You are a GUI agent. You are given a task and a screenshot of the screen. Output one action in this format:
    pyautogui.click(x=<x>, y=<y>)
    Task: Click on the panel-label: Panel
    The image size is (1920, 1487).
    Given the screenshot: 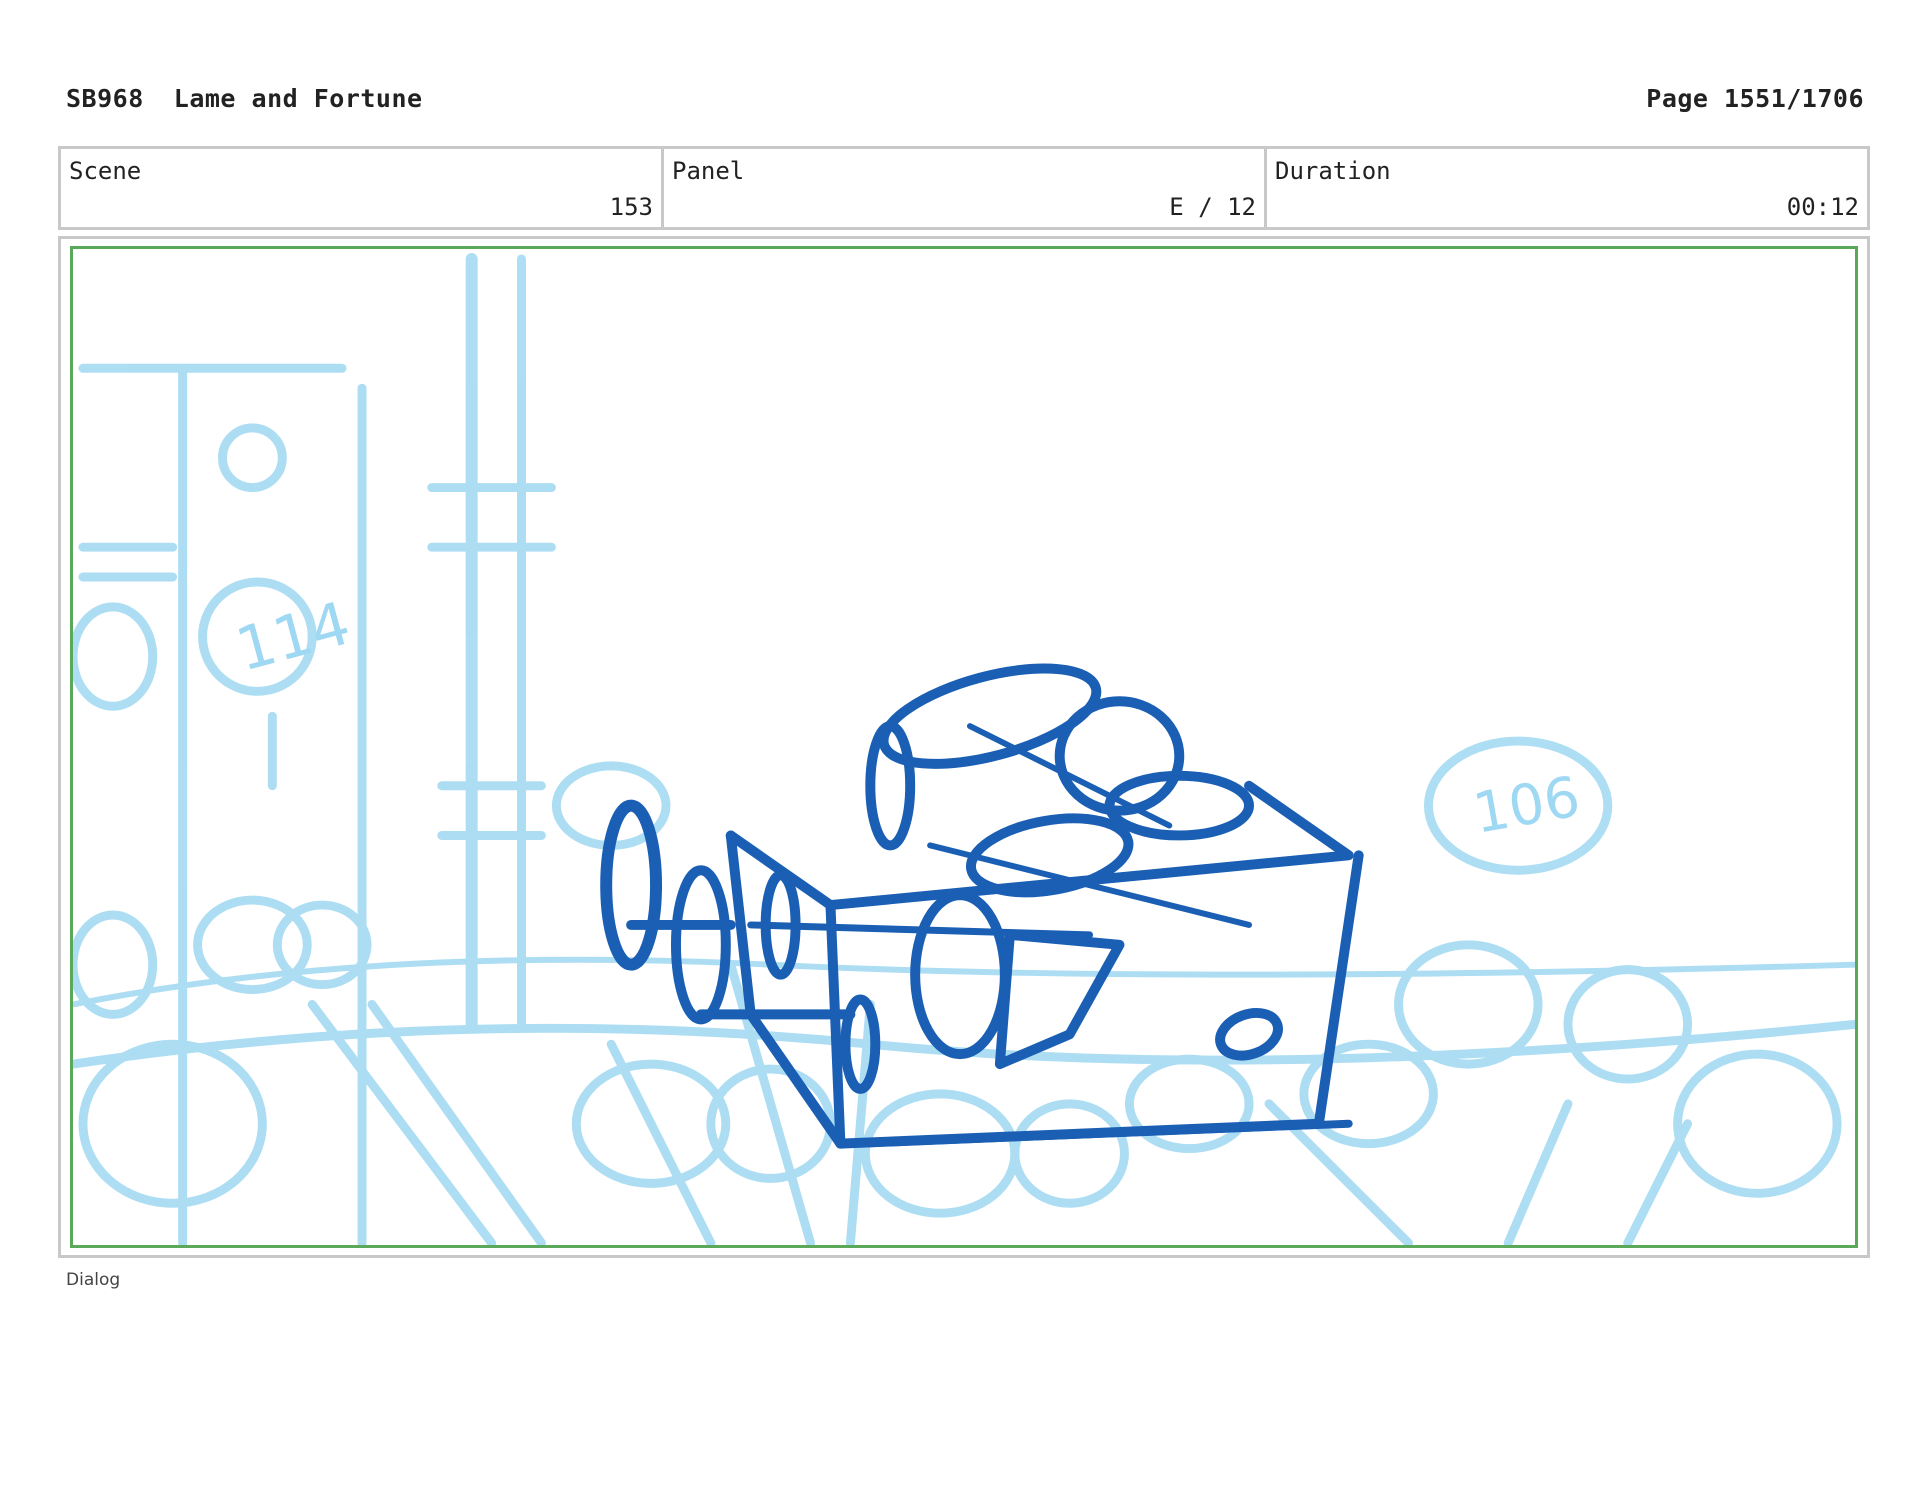 What is the action you would take?
    pyautogui.click(x=708, y=171)
    